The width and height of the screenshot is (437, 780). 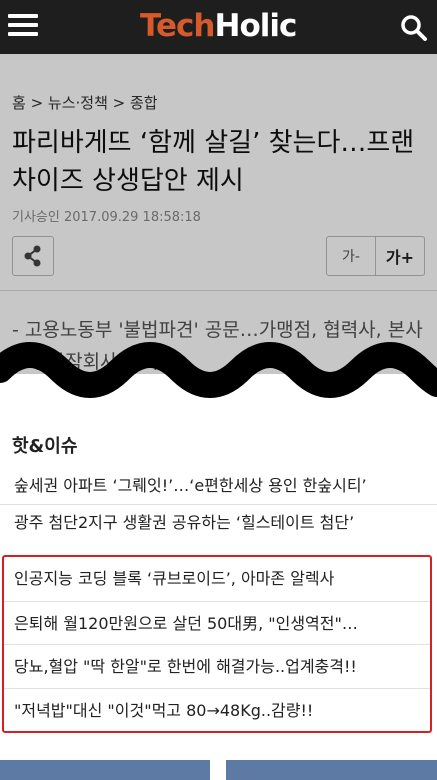 I want to click on thumbnail-row, so click(x=218, y=770).